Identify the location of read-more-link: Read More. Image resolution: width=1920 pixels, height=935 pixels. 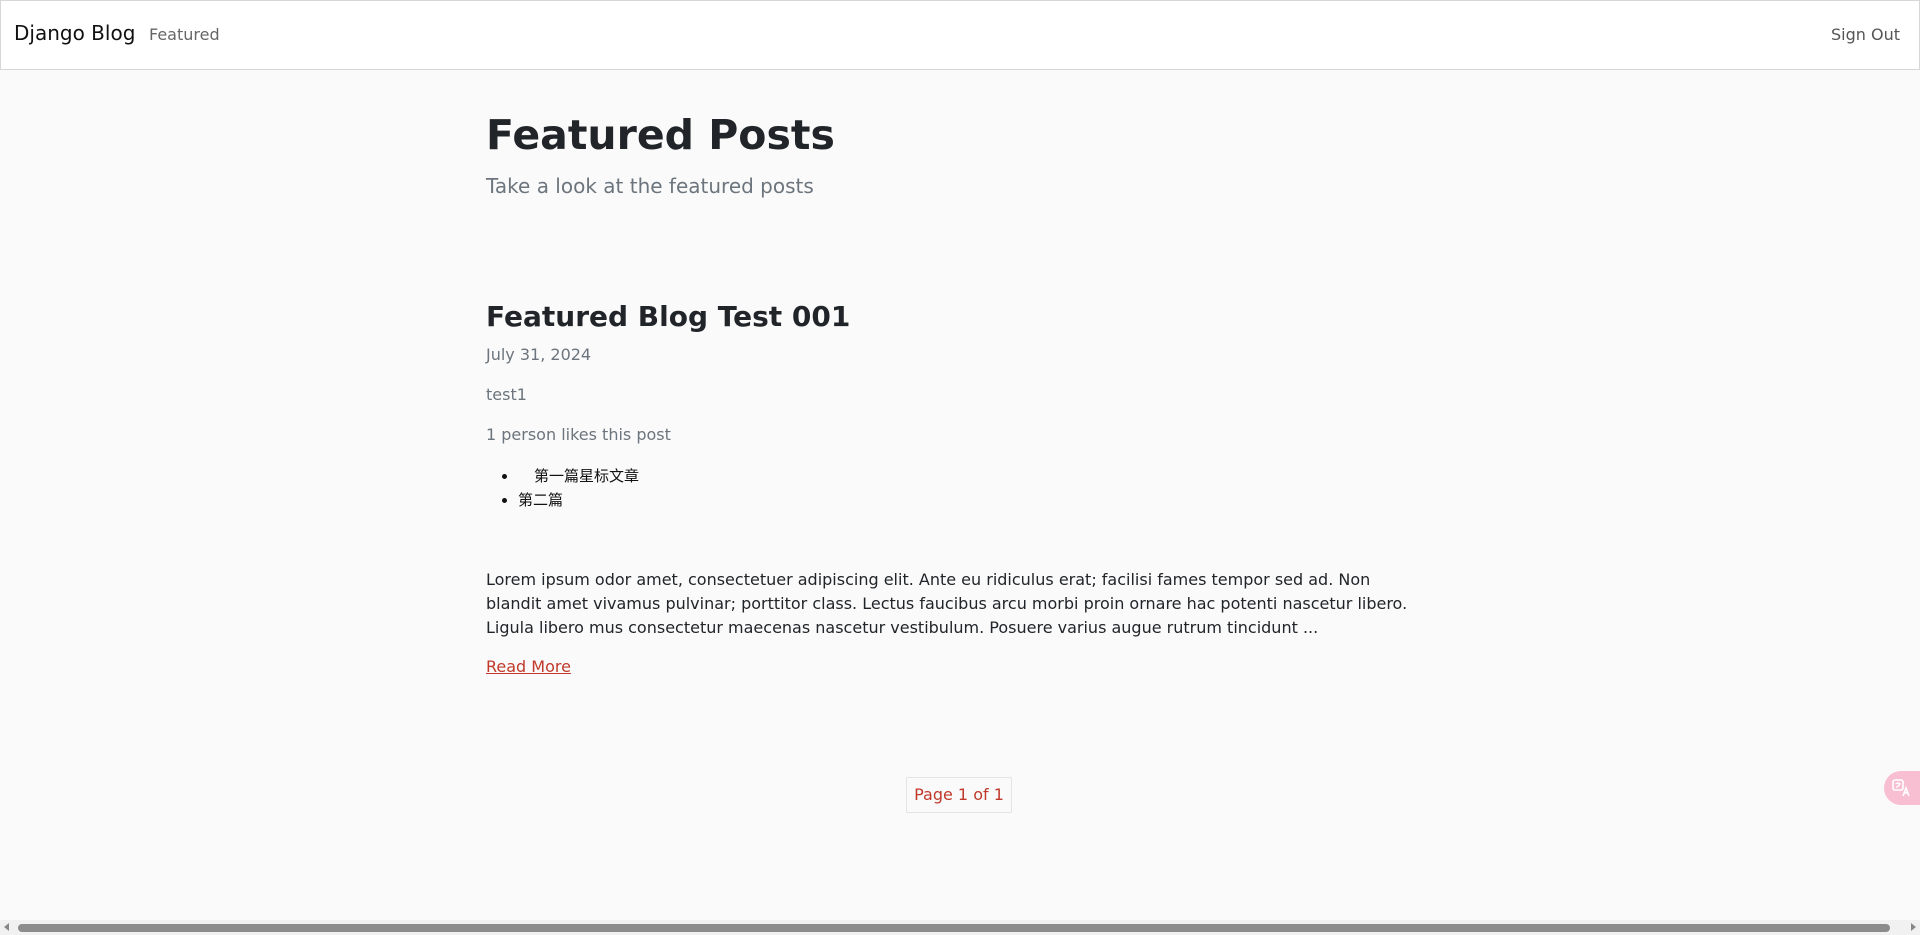
(528, 666).